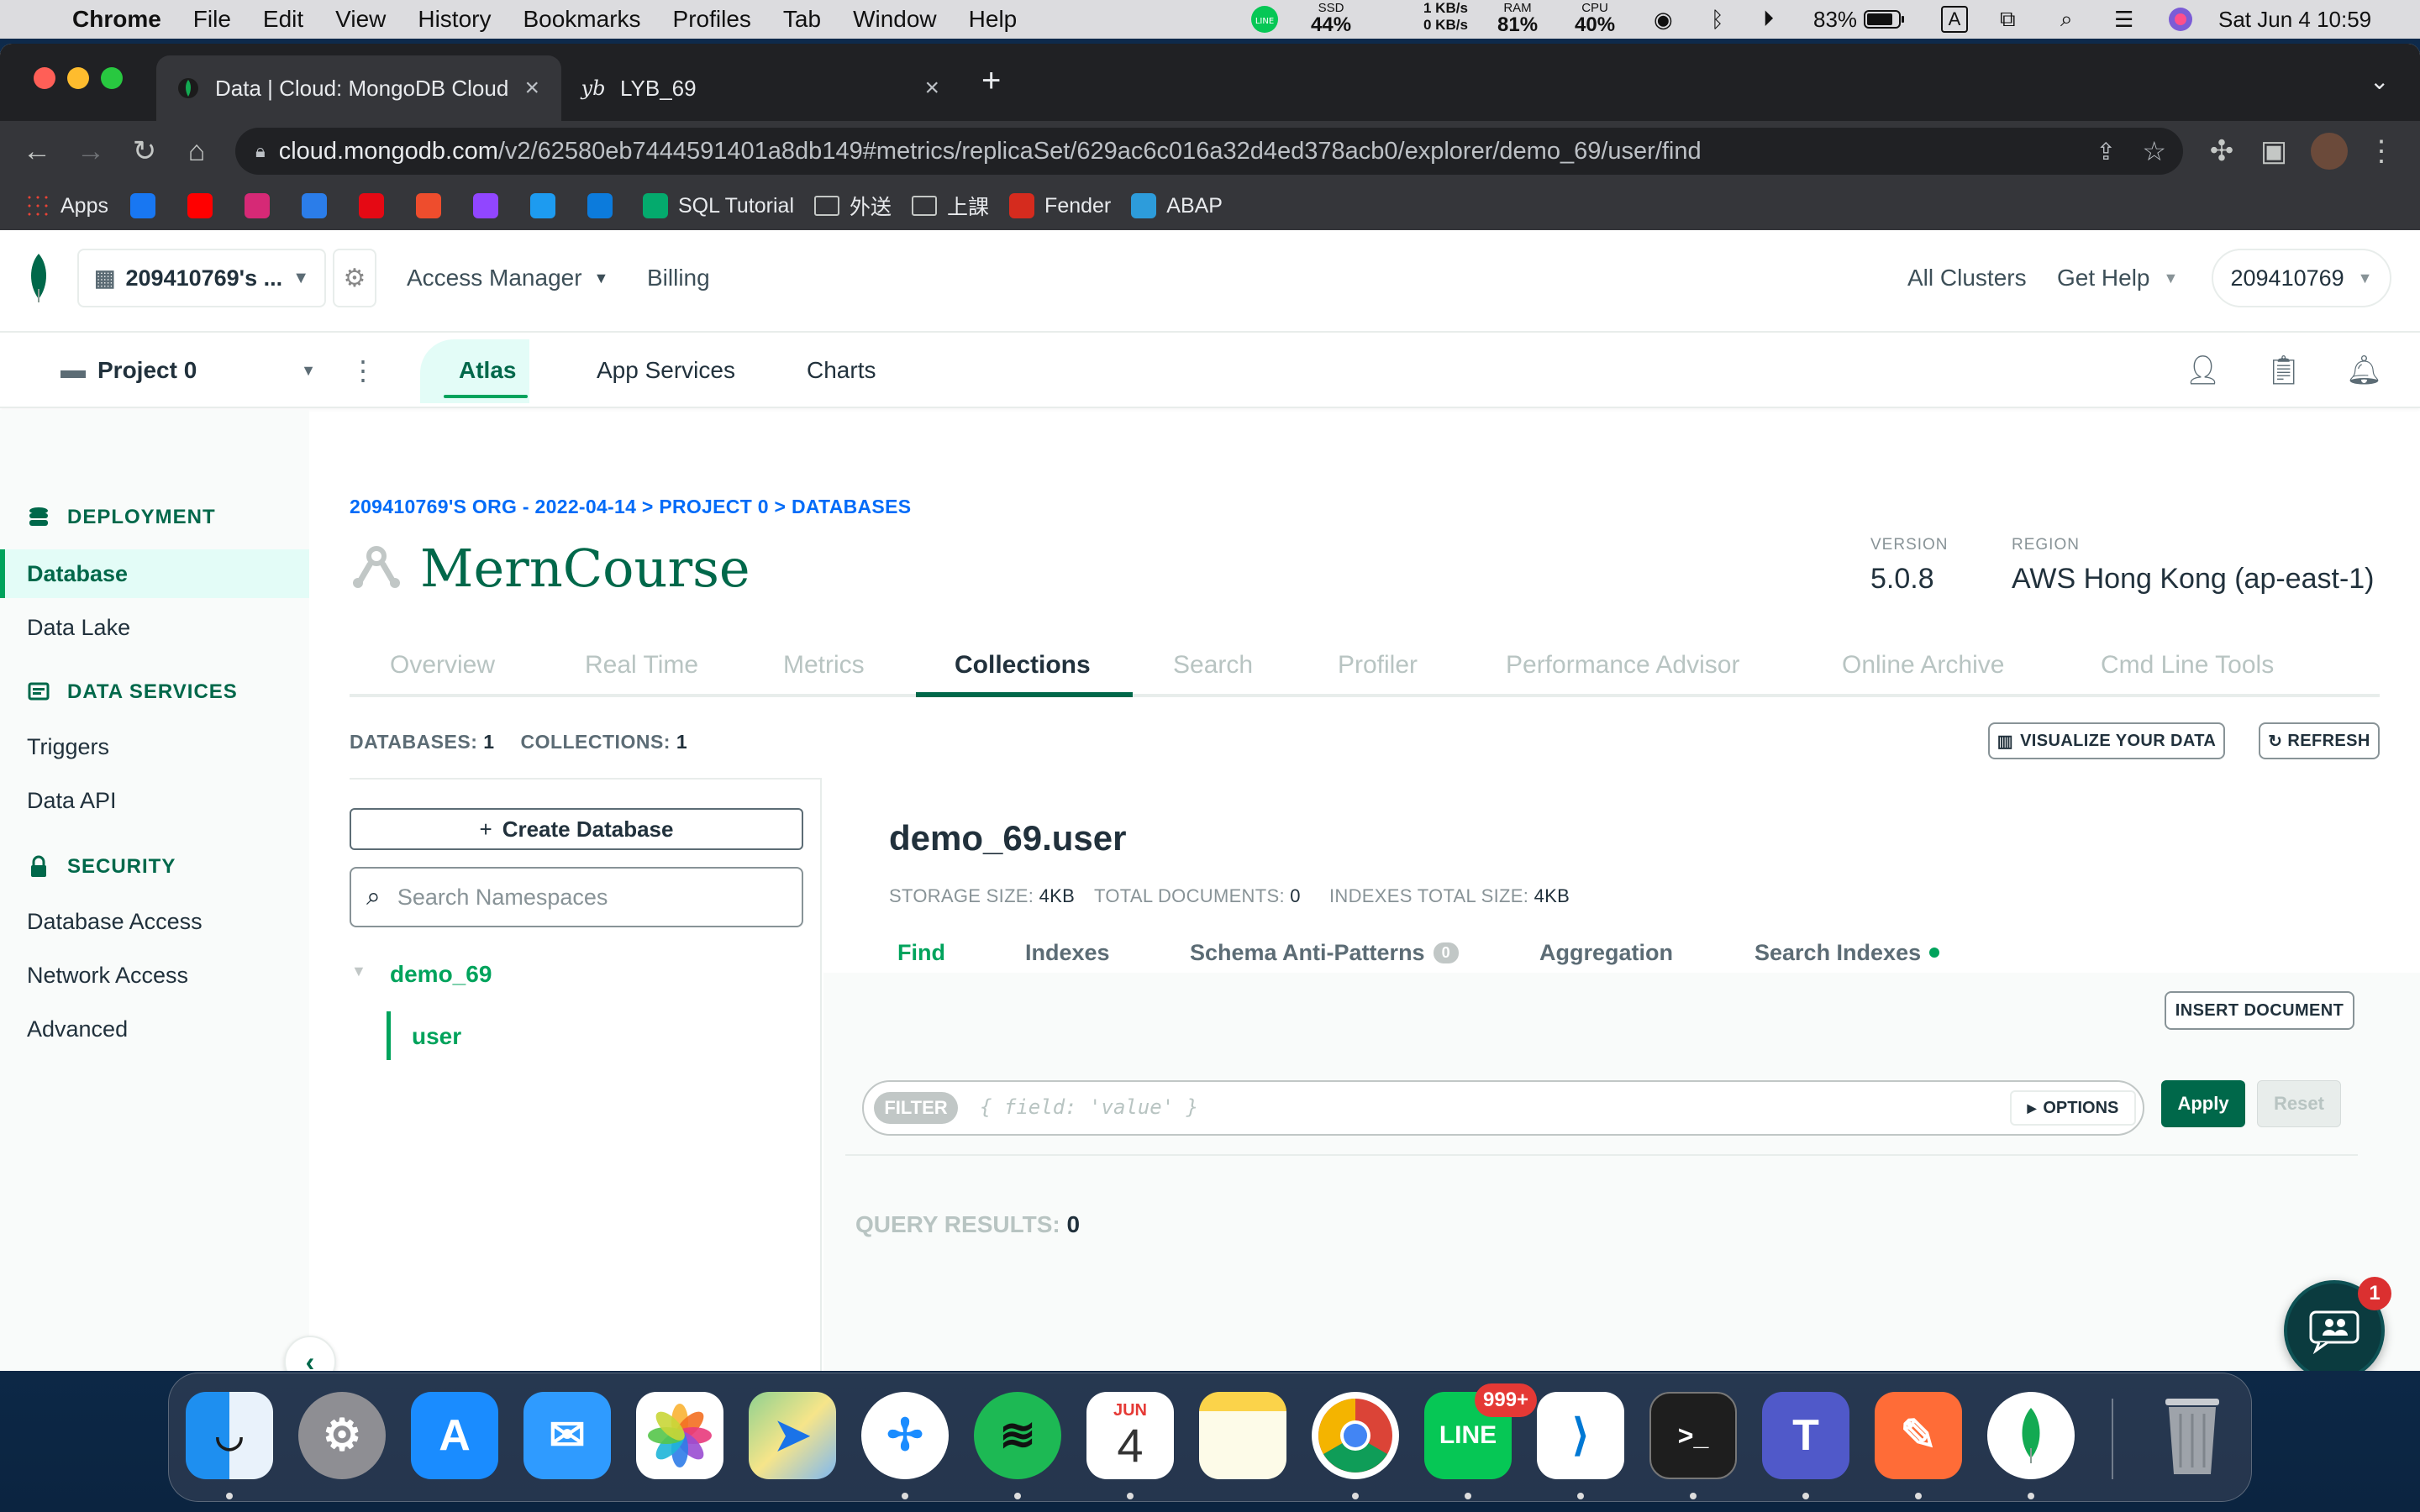 The width and height of the screenshot is (2420, 1512). Describe the element at coordinates (342, 1435) in the screenshot. I see `system-preferences-icon: ⚙` at that location.